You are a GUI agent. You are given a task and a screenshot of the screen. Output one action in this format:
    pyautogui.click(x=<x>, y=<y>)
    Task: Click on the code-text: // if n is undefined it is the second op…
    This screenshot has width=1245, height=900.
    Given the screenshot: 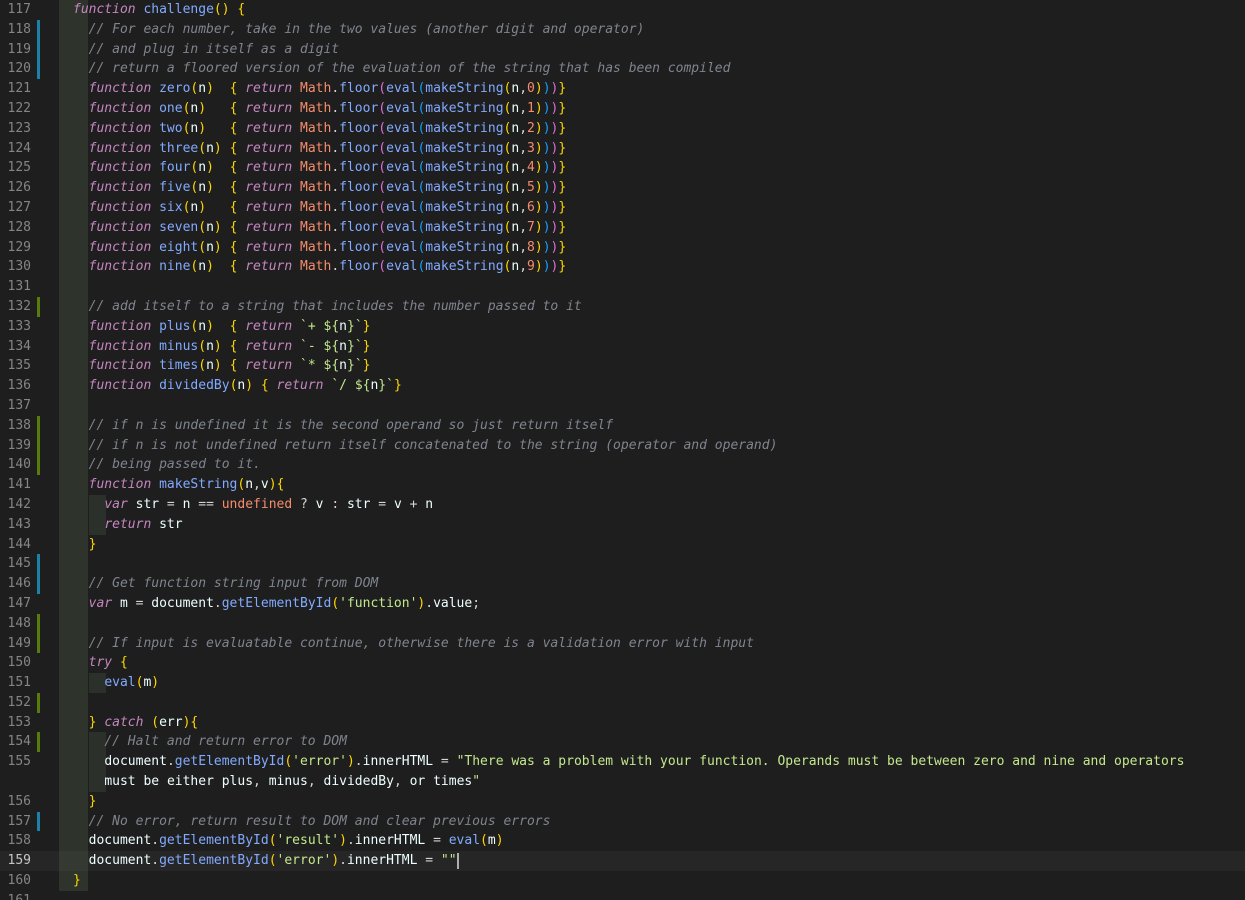 What is the action you would take?
    pyautogui.click(x=343, y=426)
    